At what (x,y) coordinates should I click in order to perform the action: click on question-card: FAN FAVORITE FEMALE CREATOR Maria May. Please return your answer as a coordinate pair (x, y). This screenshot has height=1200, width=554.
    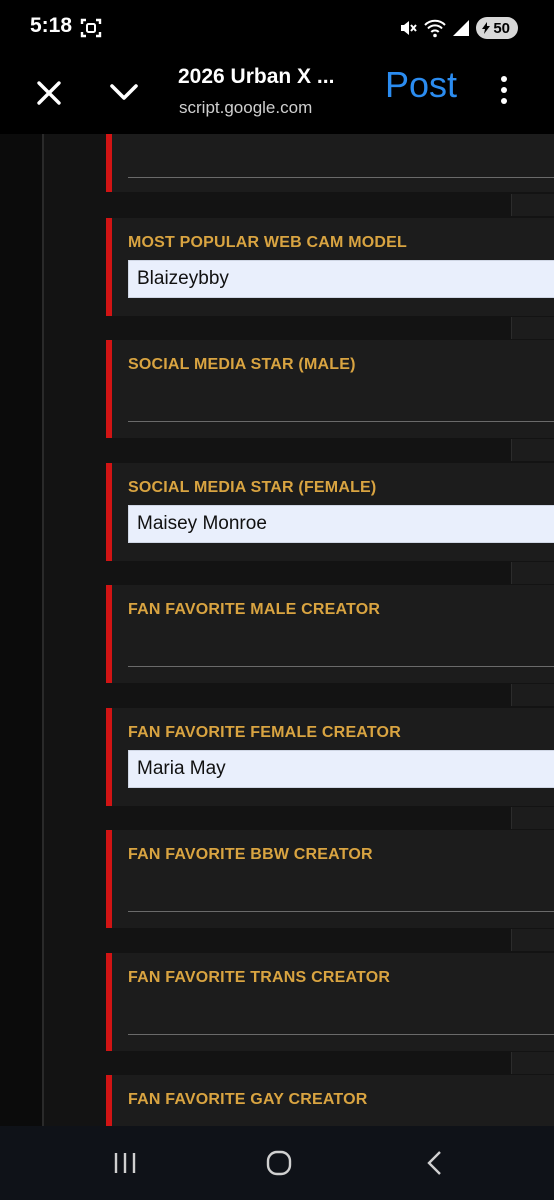
    Looking at the image, I should click on (330, 757).